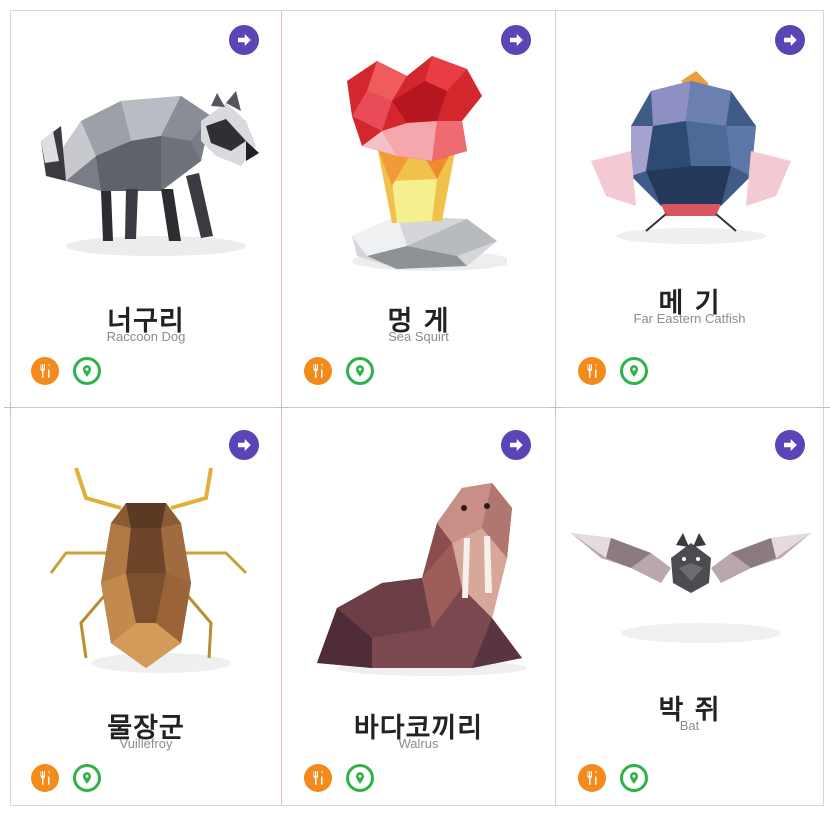 This screenshot has height=814, width=830. What do you see at coordinates (418, 336) in the screenshot?
I see `animal-name-english: Sea Squirt` at bounding box center [418, 336].